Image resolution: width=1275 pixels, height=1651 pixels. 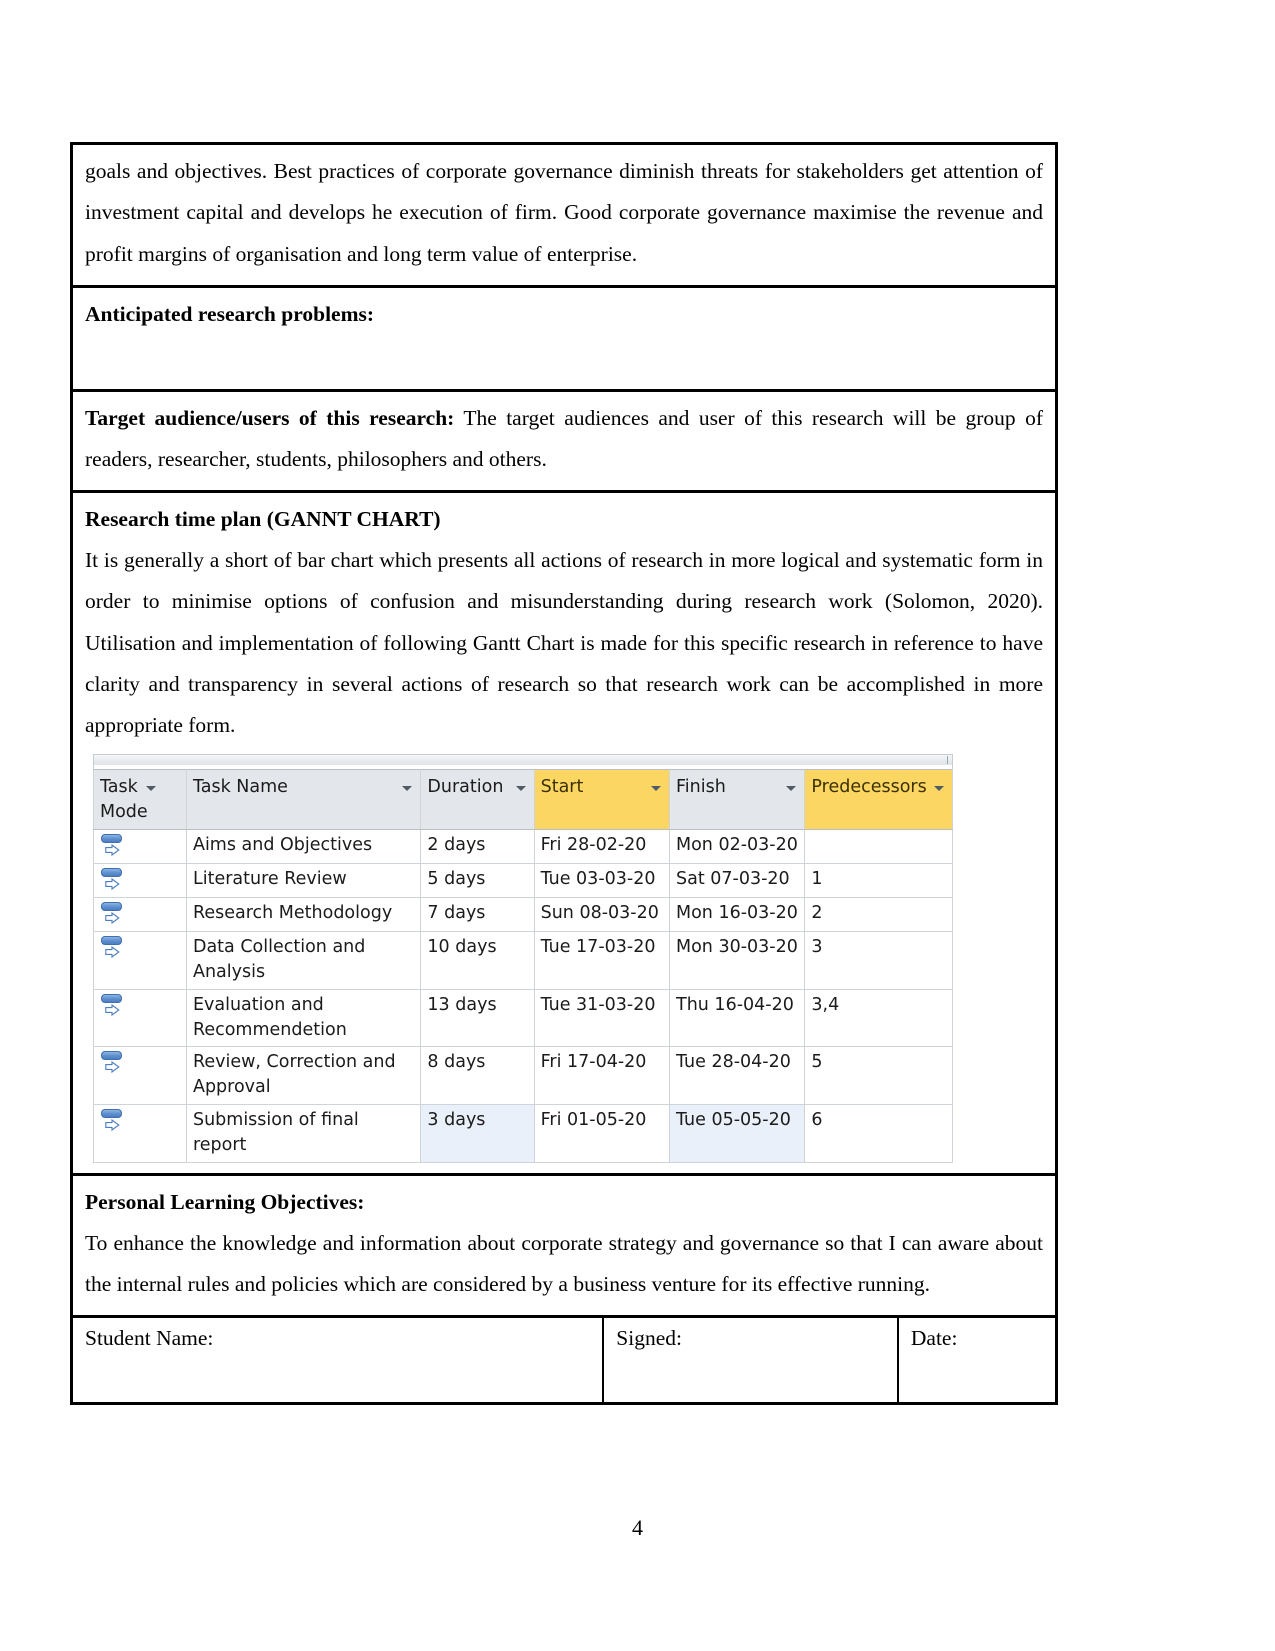 I want to click on task-duration-cell: 7 days, so click(x=477, y=915).